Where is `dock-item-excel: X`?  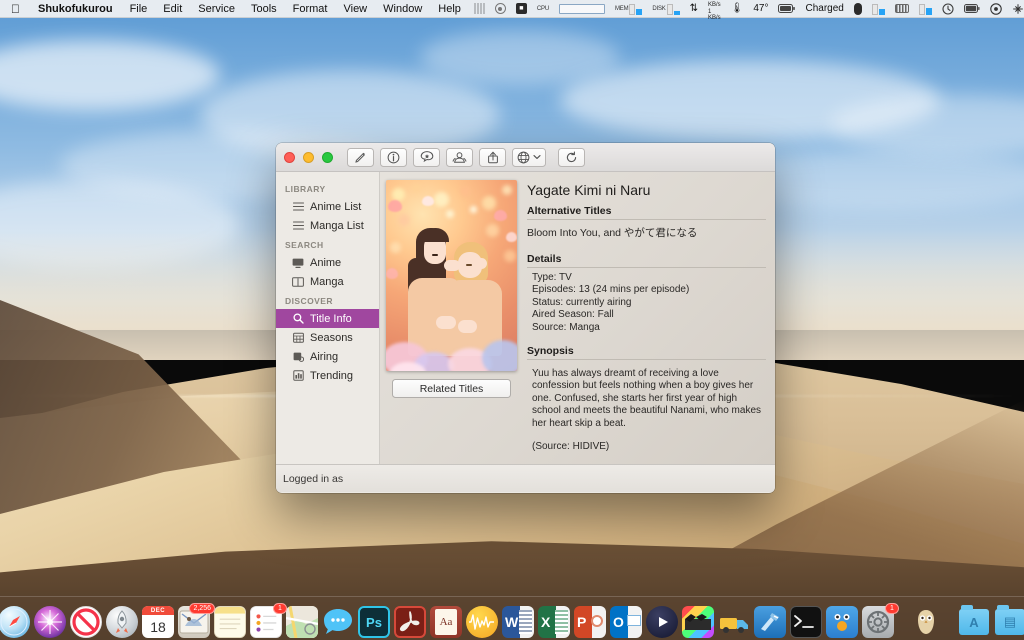 dock-item-excel: X is located at coordinates (554, 622).